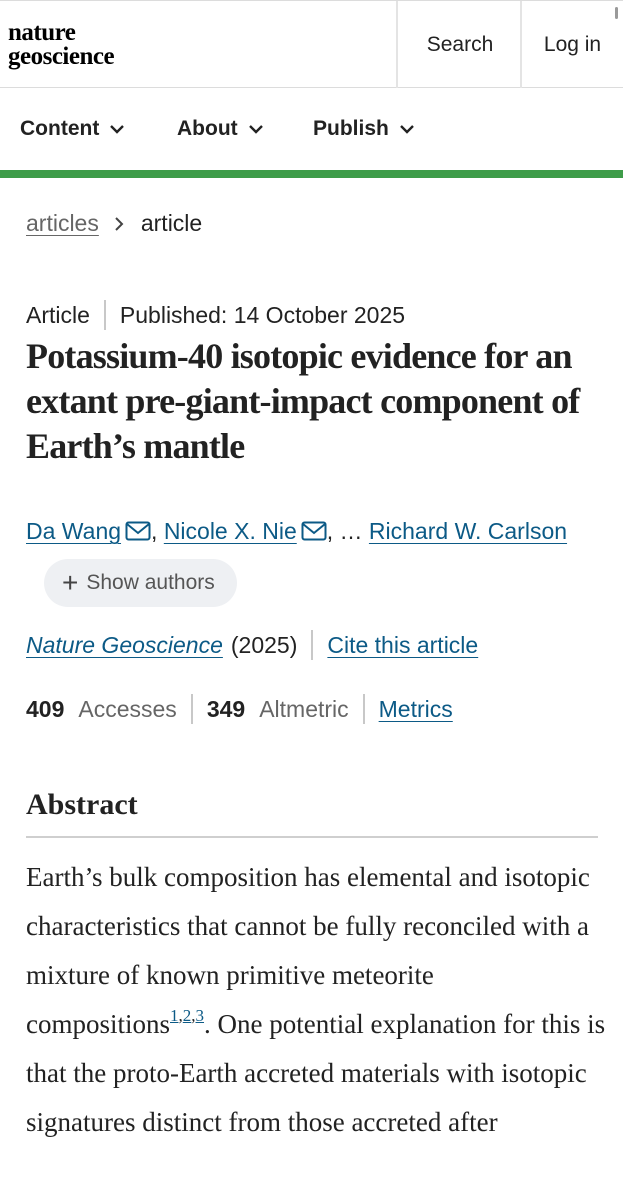  I want to click on nav-content-menu: Content, so click(72, 129).